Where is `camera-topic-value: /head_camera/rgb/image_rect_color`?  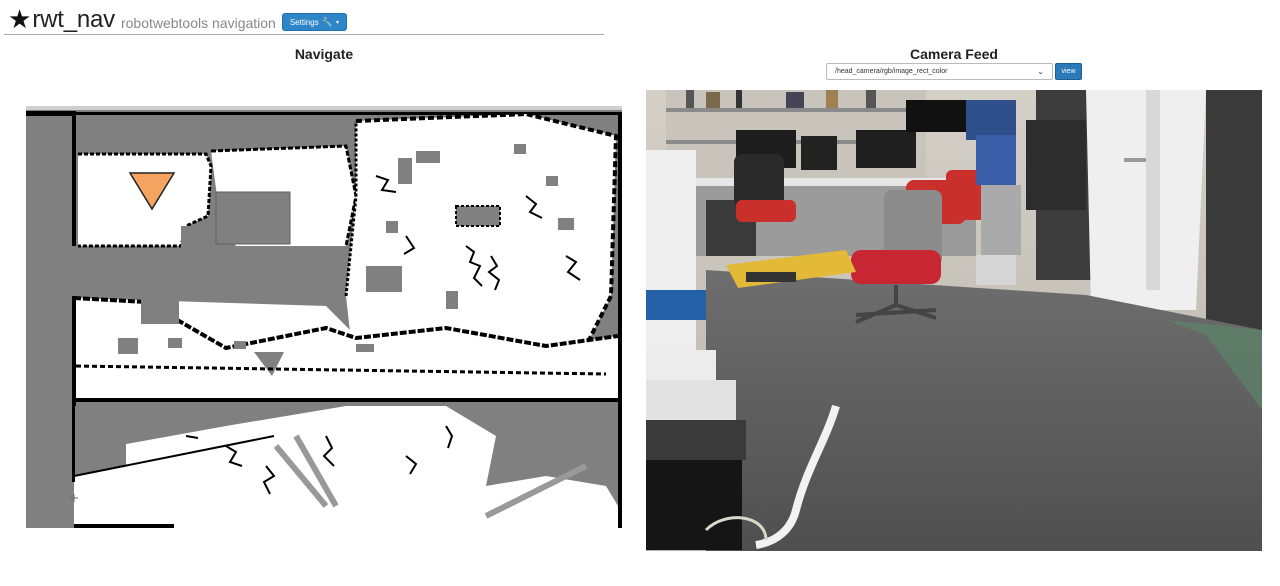 camera-topic-value: /head_camera/rgb/image_rect_color is located at coordinates (891, 71).